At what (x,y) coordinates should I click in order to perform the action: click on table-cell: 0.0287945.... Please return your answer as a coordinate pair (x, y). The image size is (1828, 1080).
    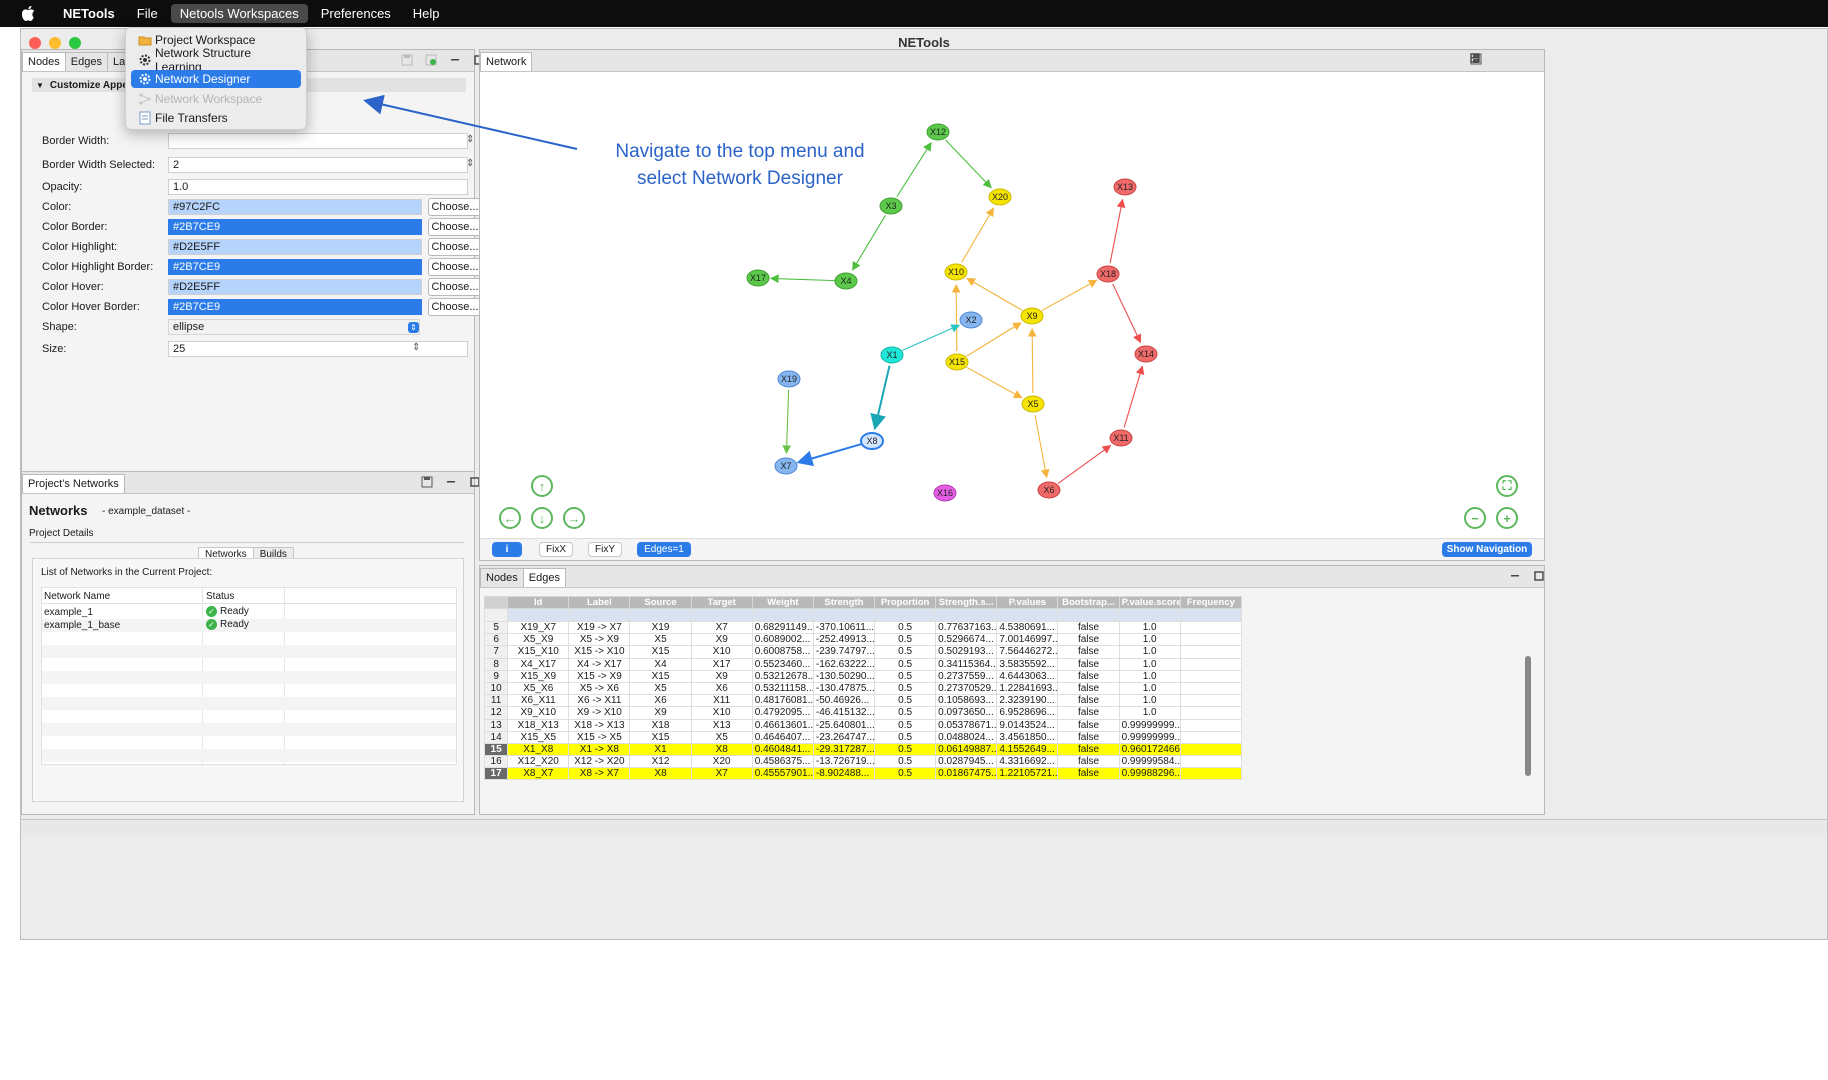
    Looking at the image, I should click on (966, 762).